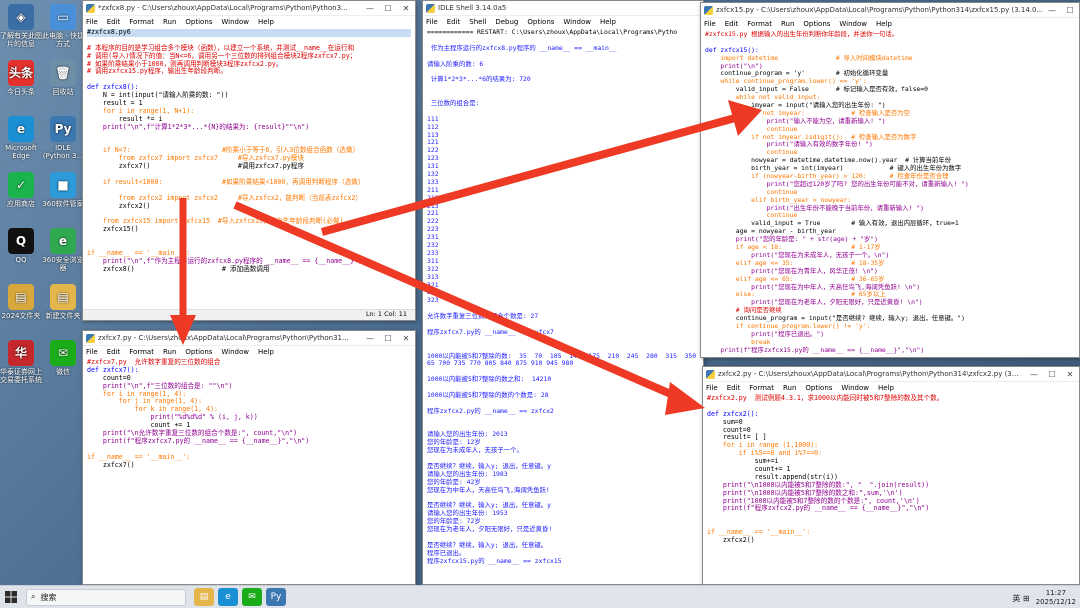  I want to click on code-line: zxfcx2(), so click(119, 205).